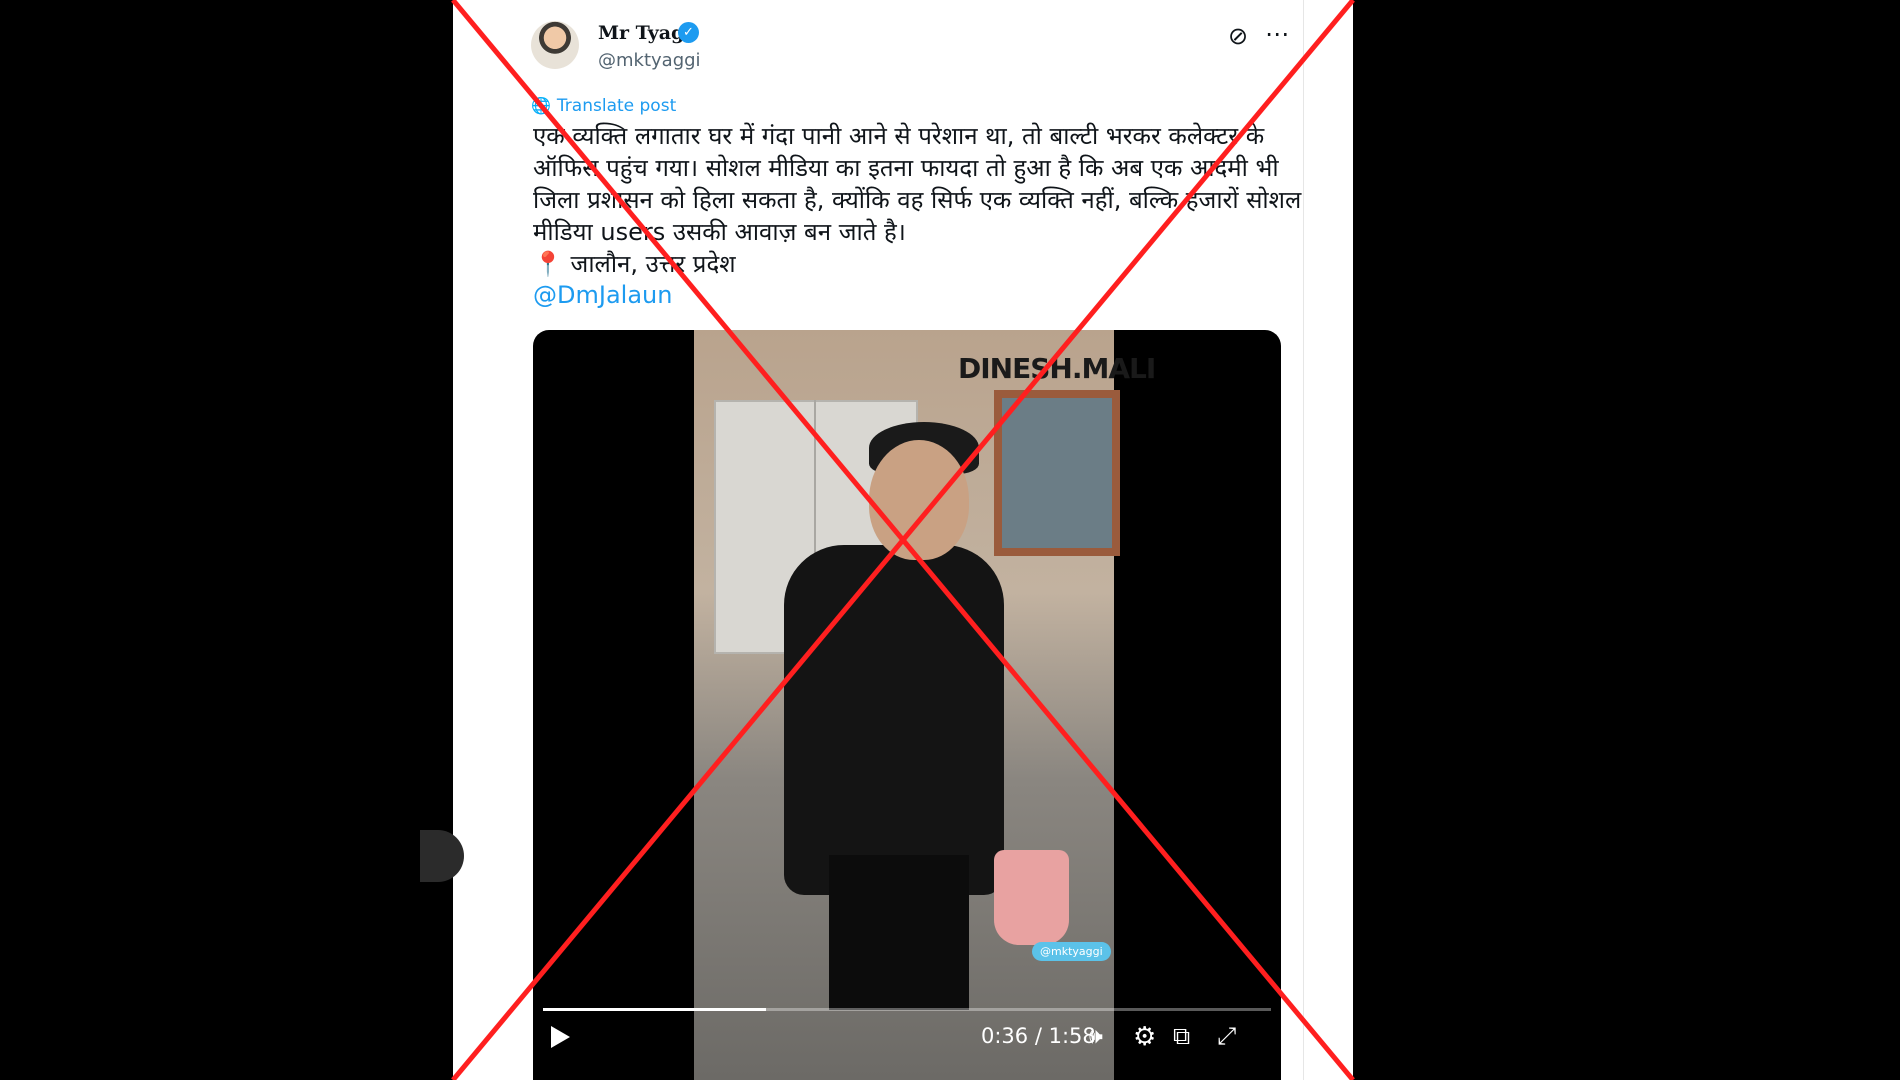 This screenshot has height=1080, width=1900. I want to click on timeline-border, so click(1303, 540).